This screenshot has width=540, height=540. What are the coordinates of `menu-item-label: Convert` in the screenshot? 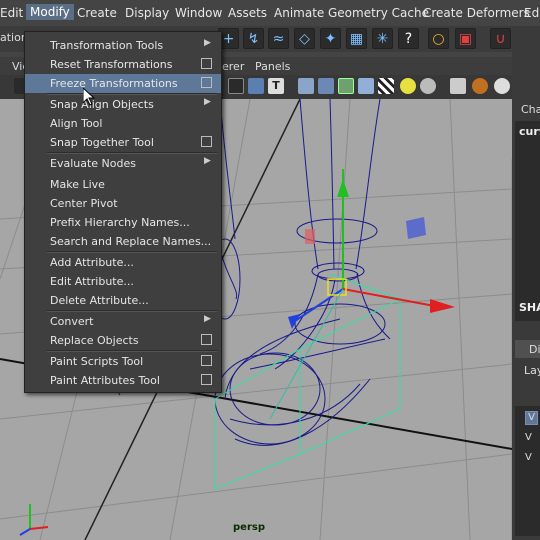 It's located at (72, 321).